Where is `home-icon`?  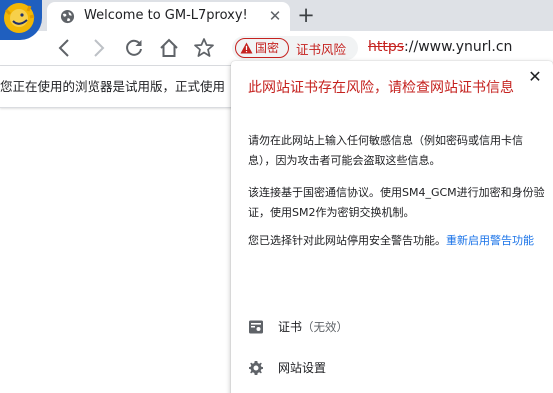
home-icon is located at coordinates (169, 48).